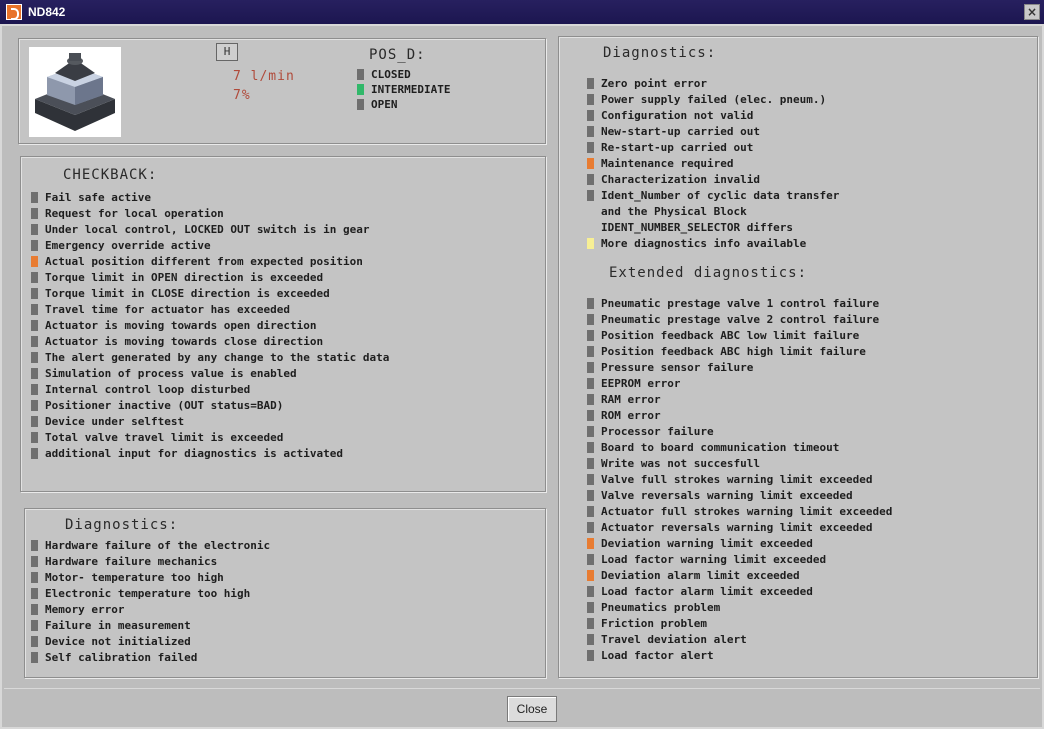  Describe the element at coordinates (522, 12) in the screenshot. I see `title-bar: ND842 ×` at that location.